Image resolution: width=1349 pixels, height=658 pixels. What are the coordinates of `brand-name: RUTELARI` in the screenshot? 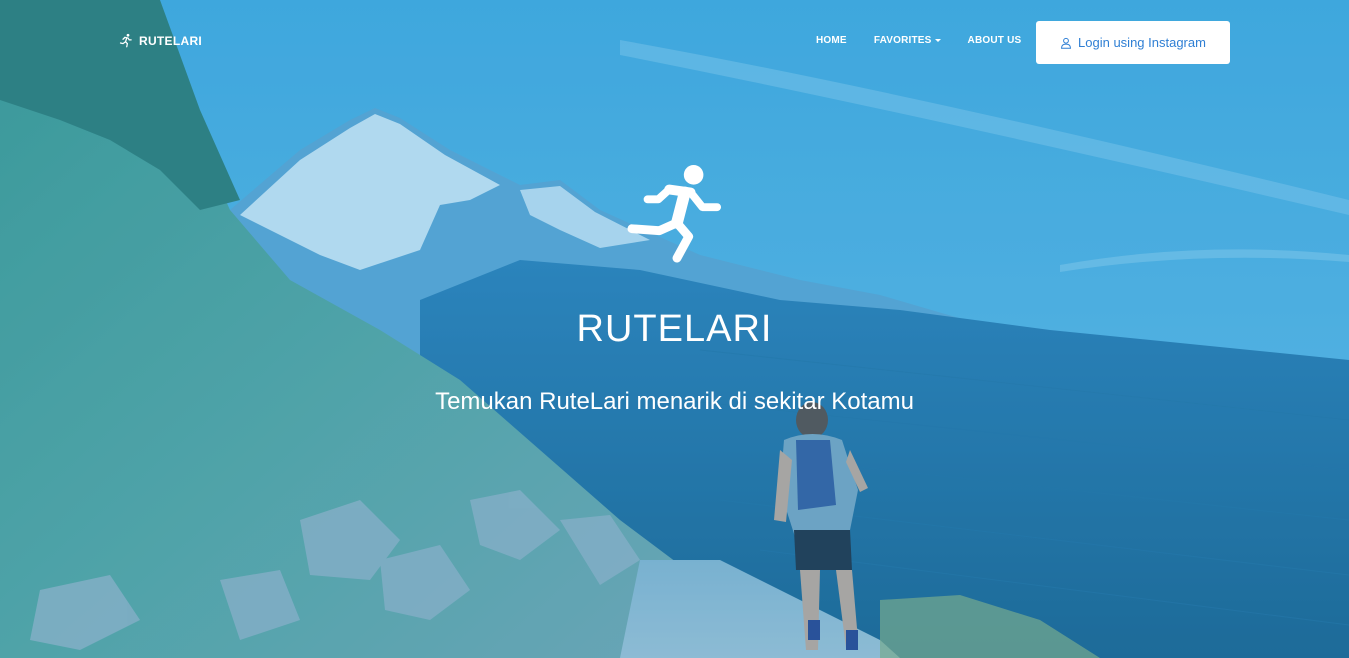 It's located at (171, 40).